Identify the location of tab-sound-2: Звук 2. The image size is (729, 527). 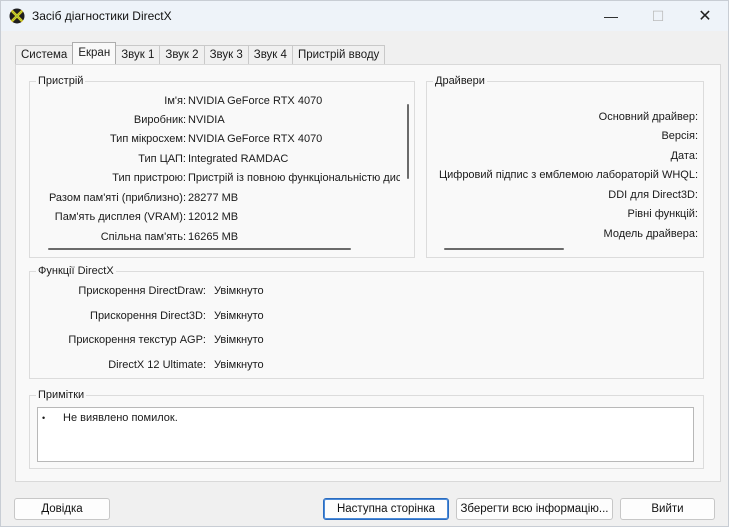
(182, 54).